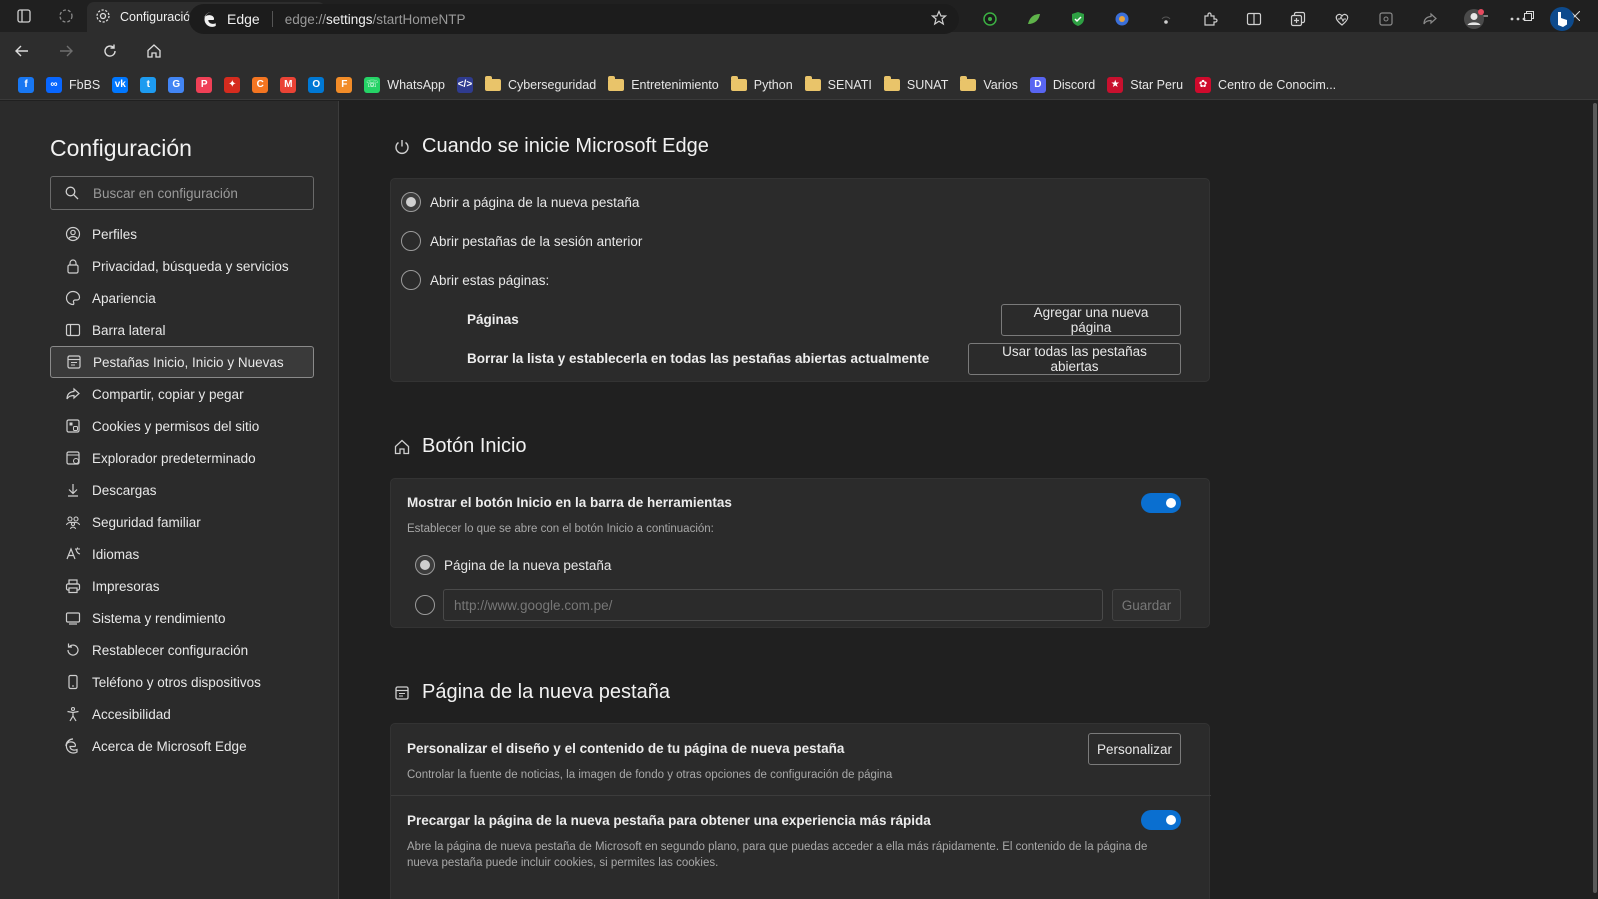 Image resolution: width=1598 pixels, height=899 pixels. Describe the element at coordinates (1430, 19) in the screenshot. I see `share-icon` at that location.